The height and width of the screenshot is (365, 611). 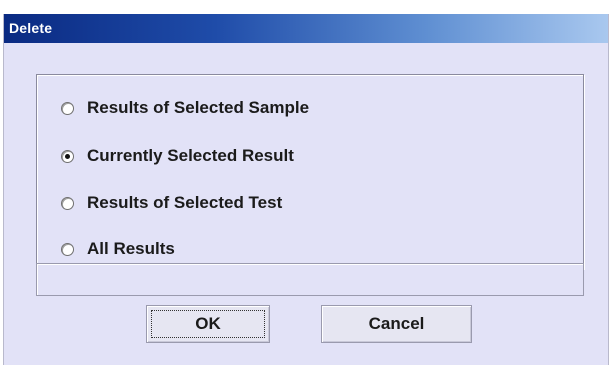 What do you see at coordinates (131, 248) in the screenshot?
I see `option-label: All Results` at bounding box center [131, 248].